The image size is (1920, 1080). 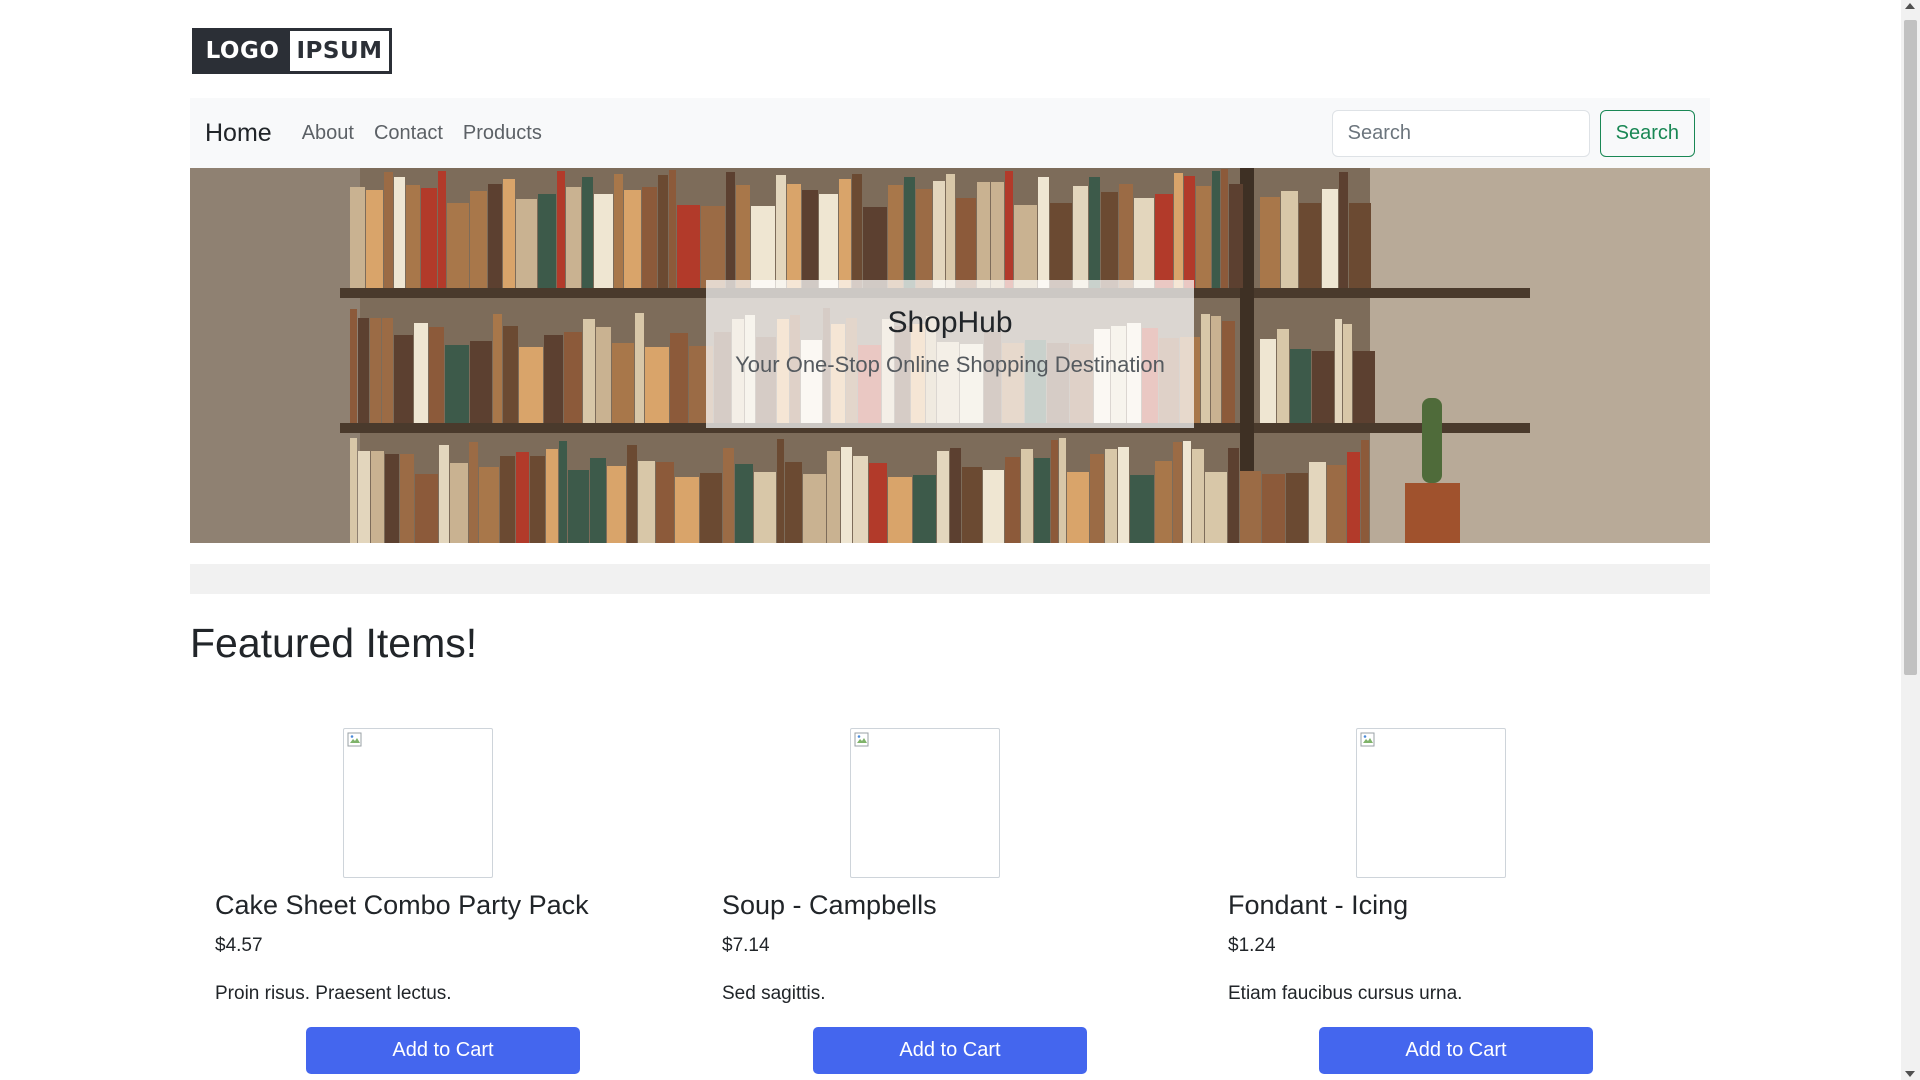 I want to click on logo-text-dark: LOGO, so click(x=242, y=51).